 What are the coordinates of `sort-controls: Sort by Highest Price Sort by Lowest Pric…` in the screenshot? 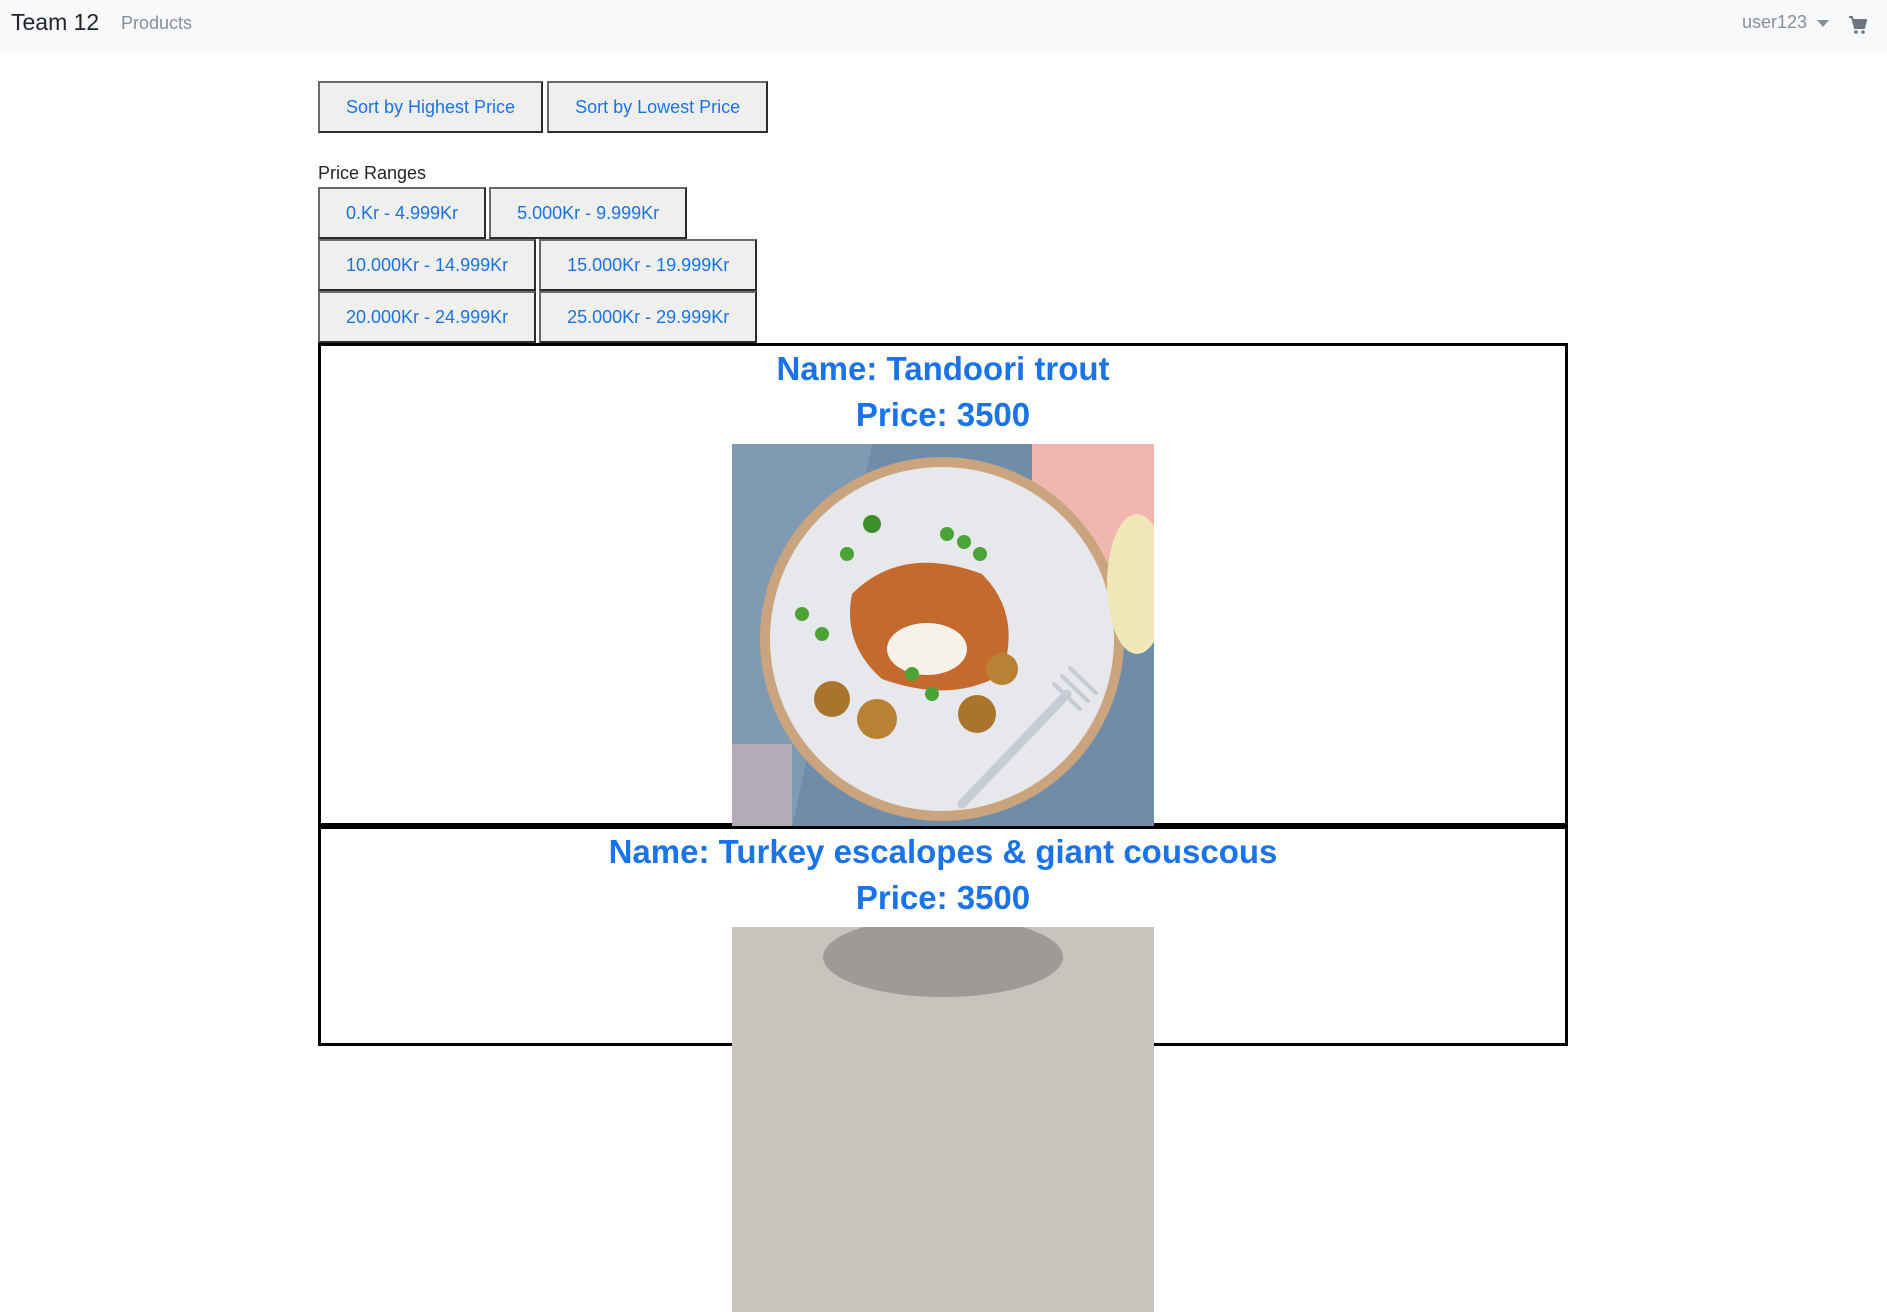 It's located at (545, 107).